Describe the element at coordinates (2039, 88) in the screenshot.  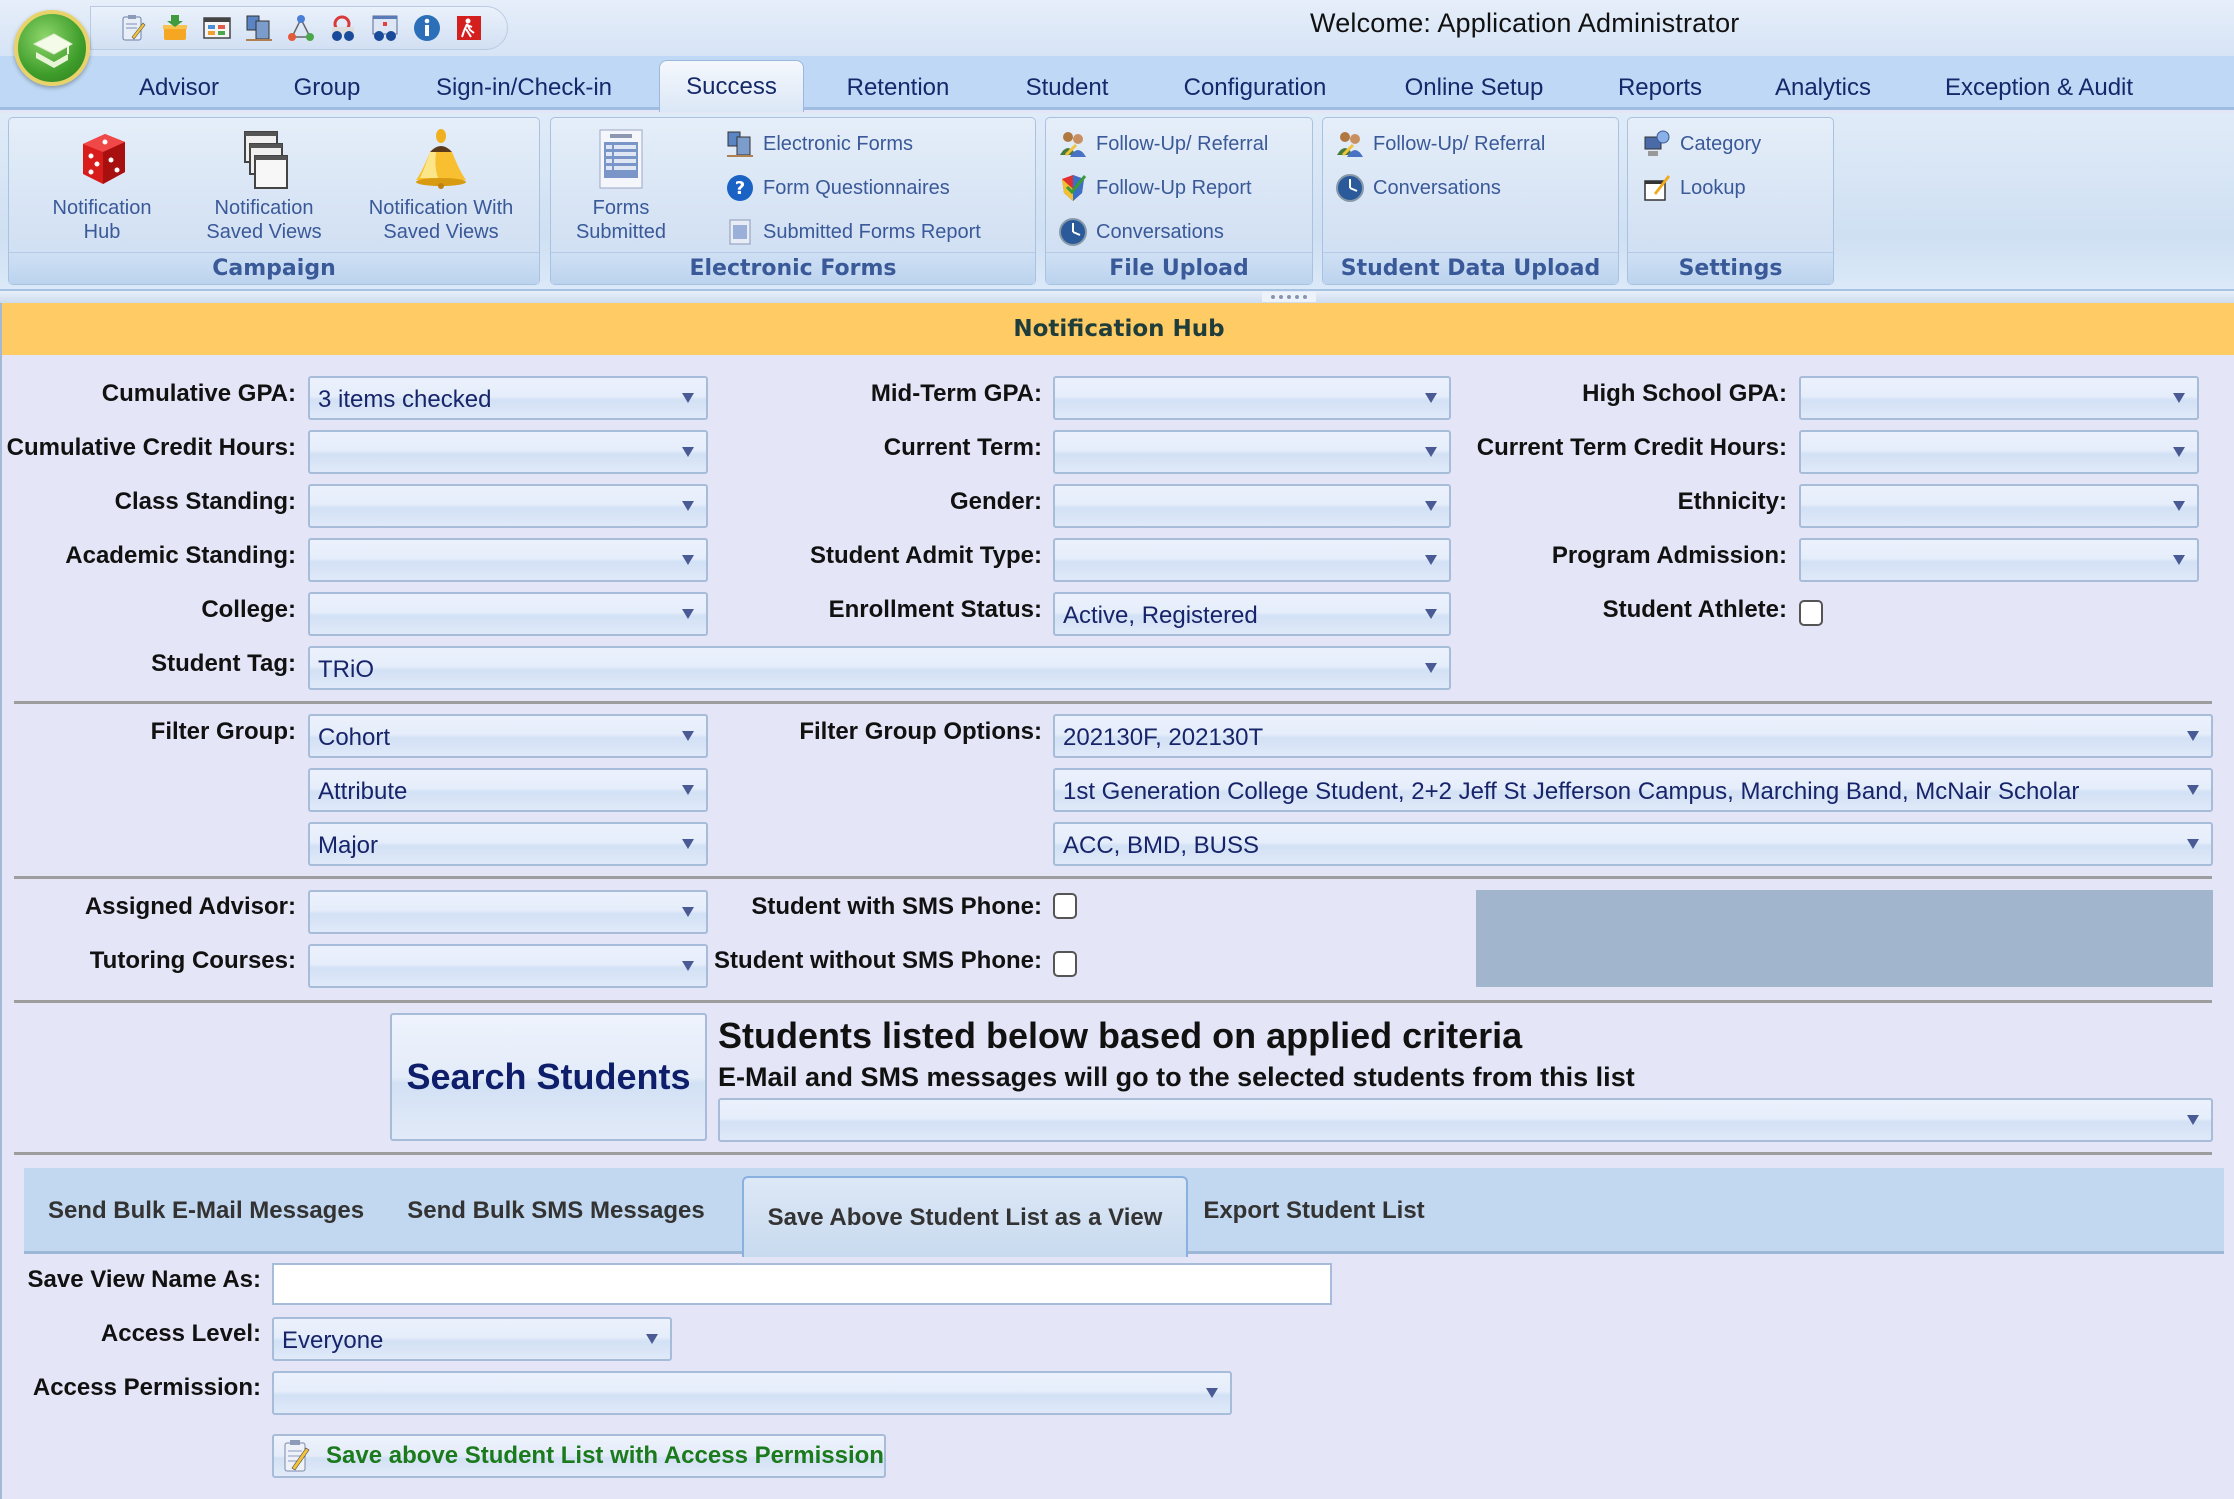
I see `tab-exception-audit: Exception & Audit` at that location.